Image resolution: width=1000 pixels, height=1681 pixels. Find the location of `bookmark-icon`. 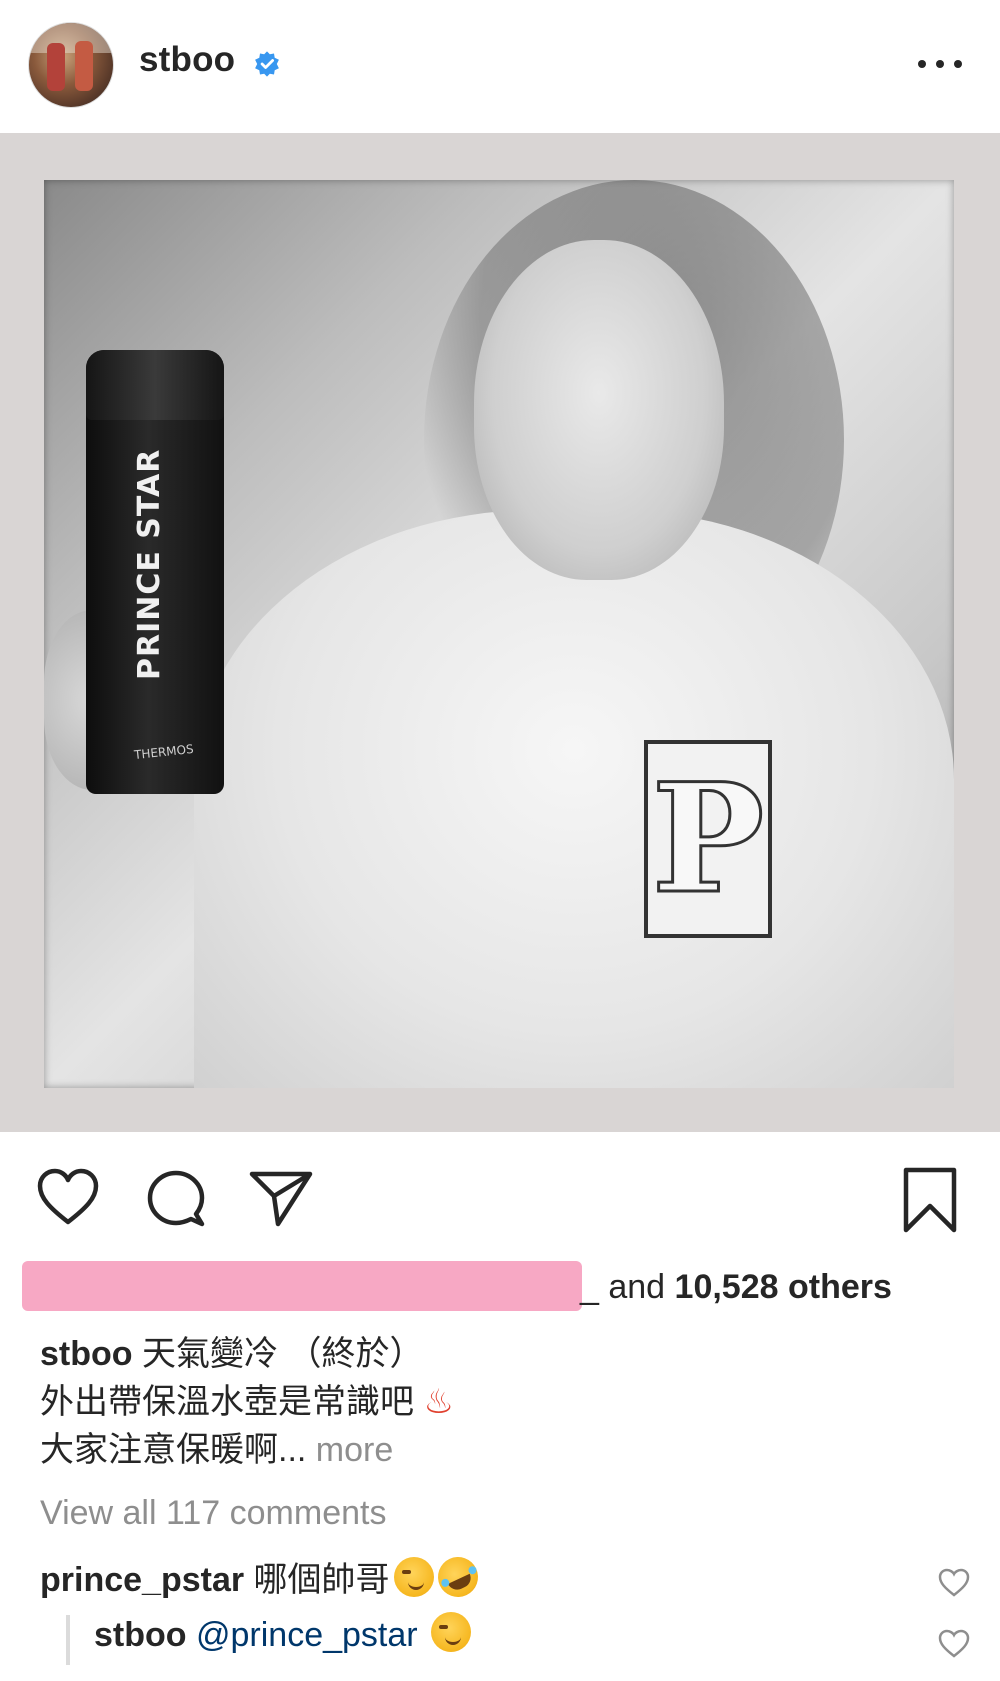

bookmark-icon is located at coordinates (930, 1201).